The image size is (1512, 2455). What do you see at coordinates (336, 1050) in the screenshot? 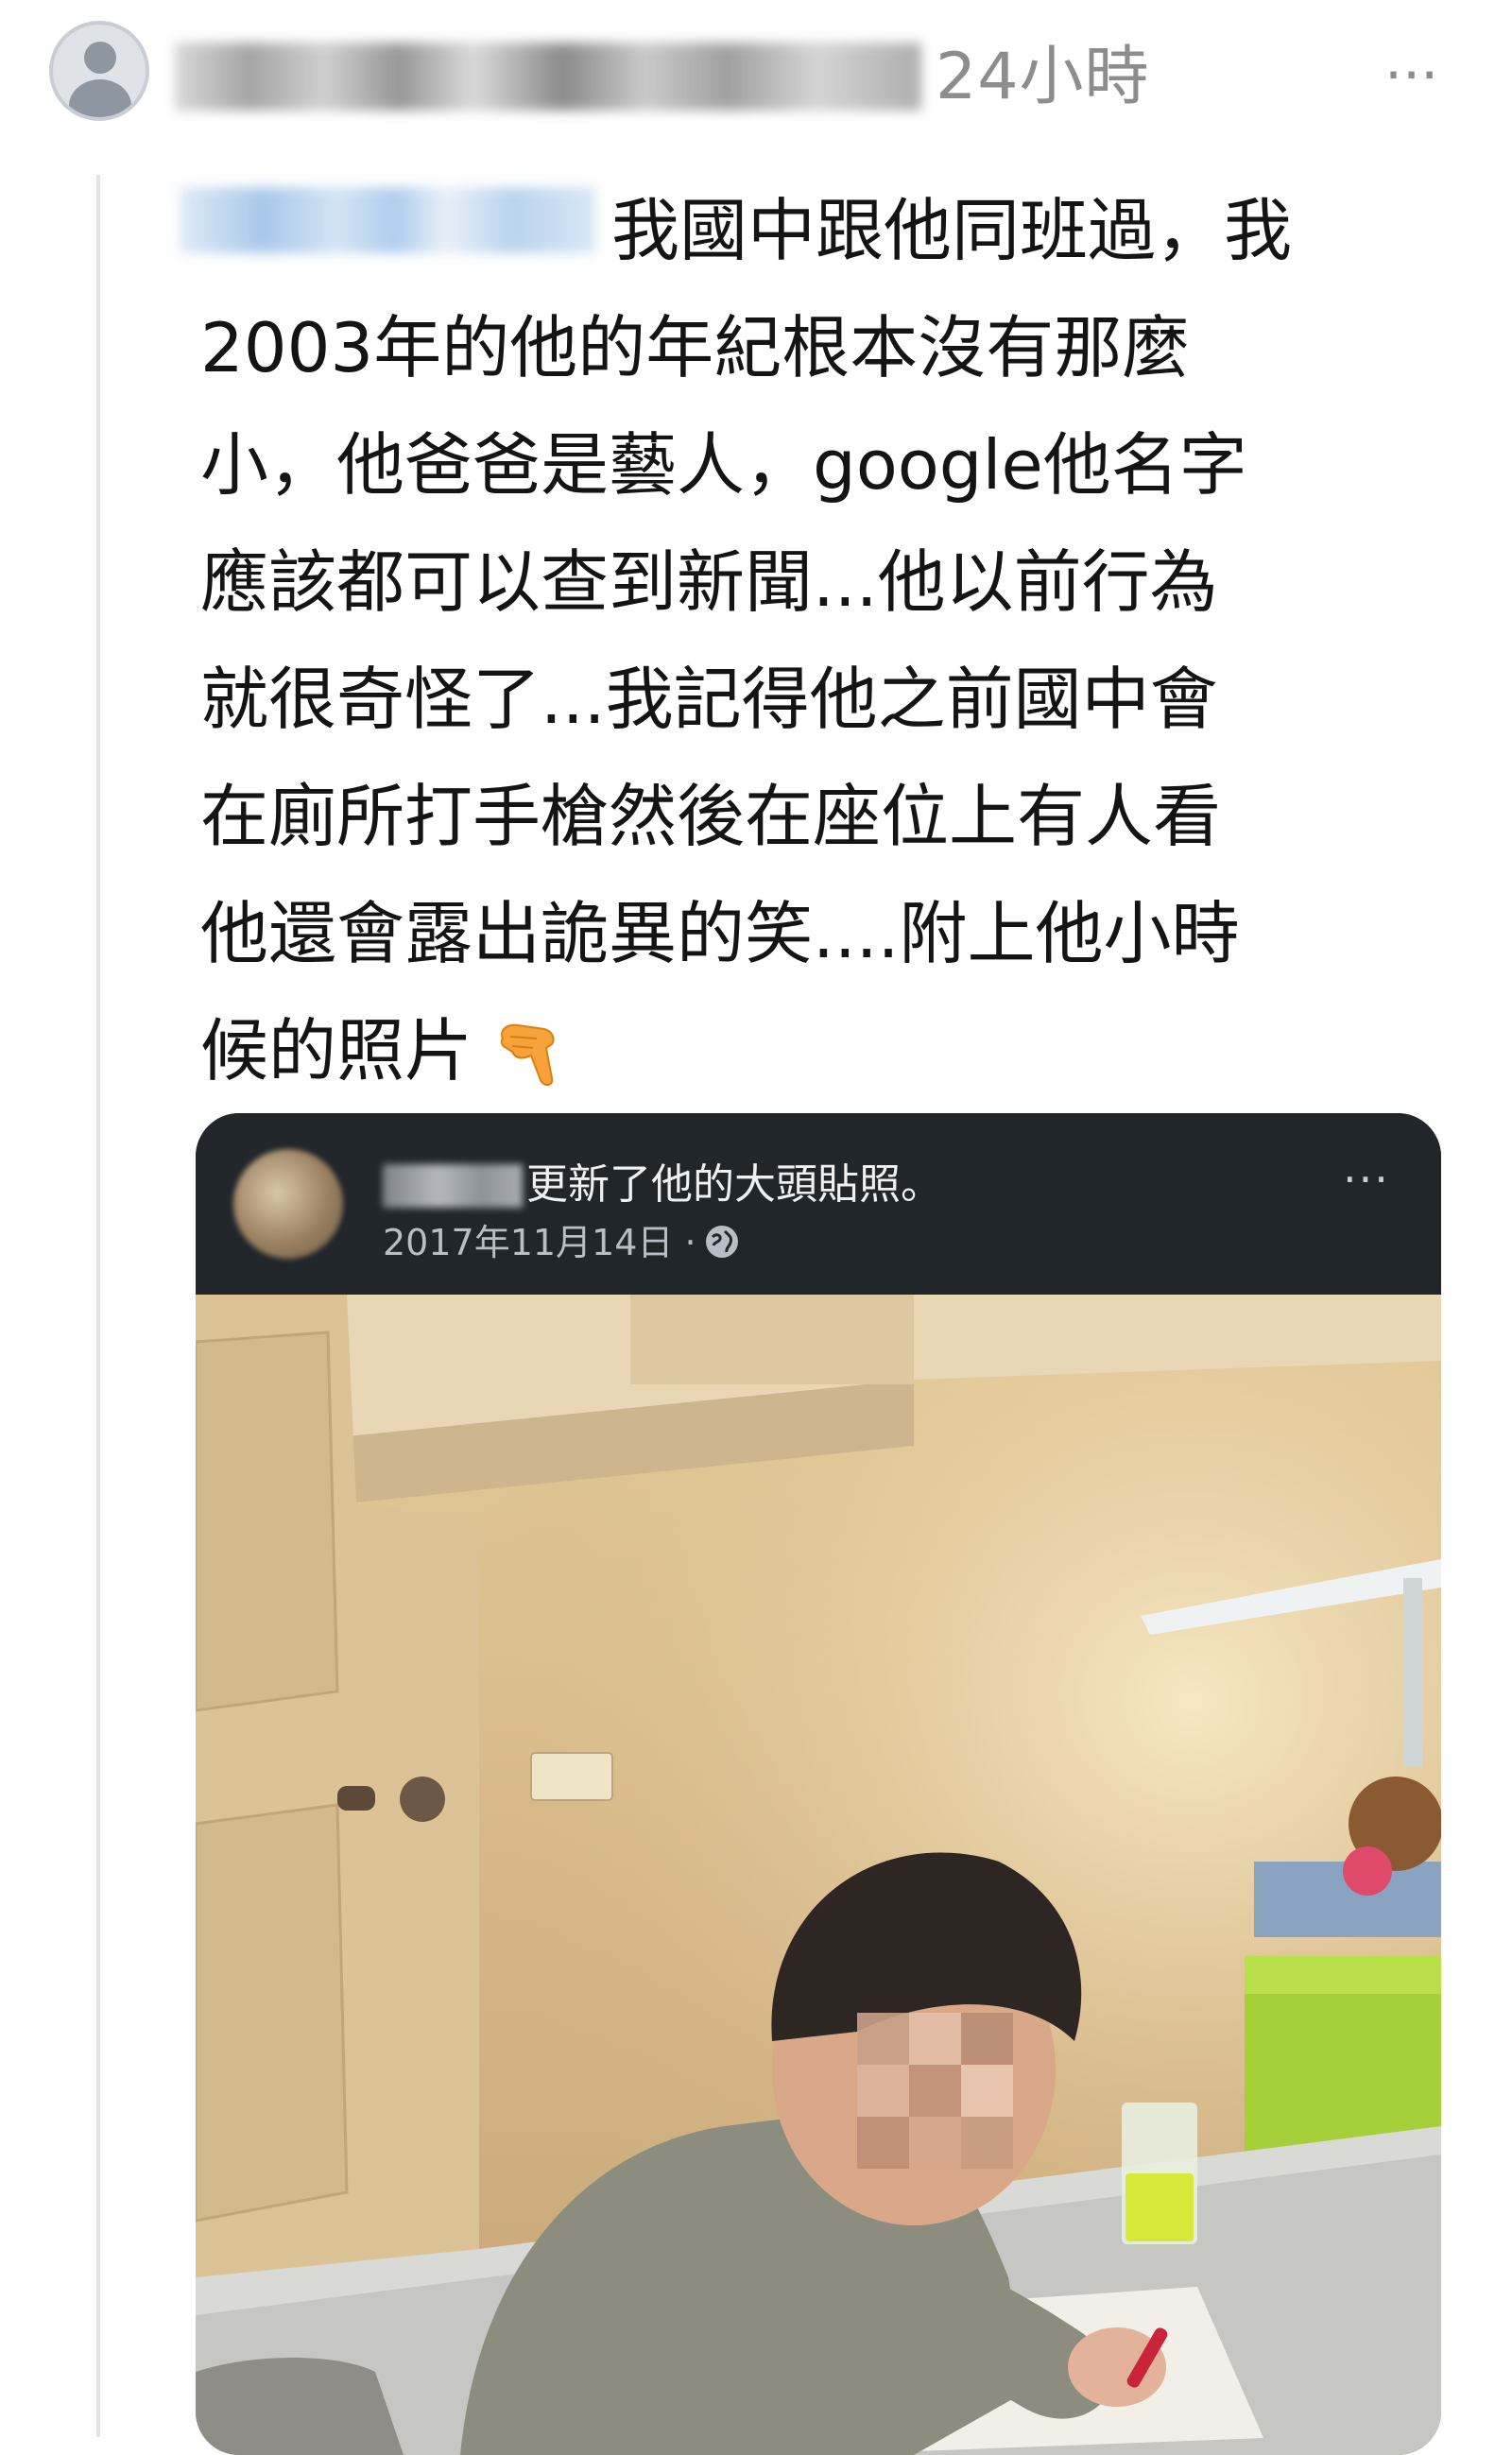
I see `post-line-text: 候的照片` at bounding box center [336, 1050].